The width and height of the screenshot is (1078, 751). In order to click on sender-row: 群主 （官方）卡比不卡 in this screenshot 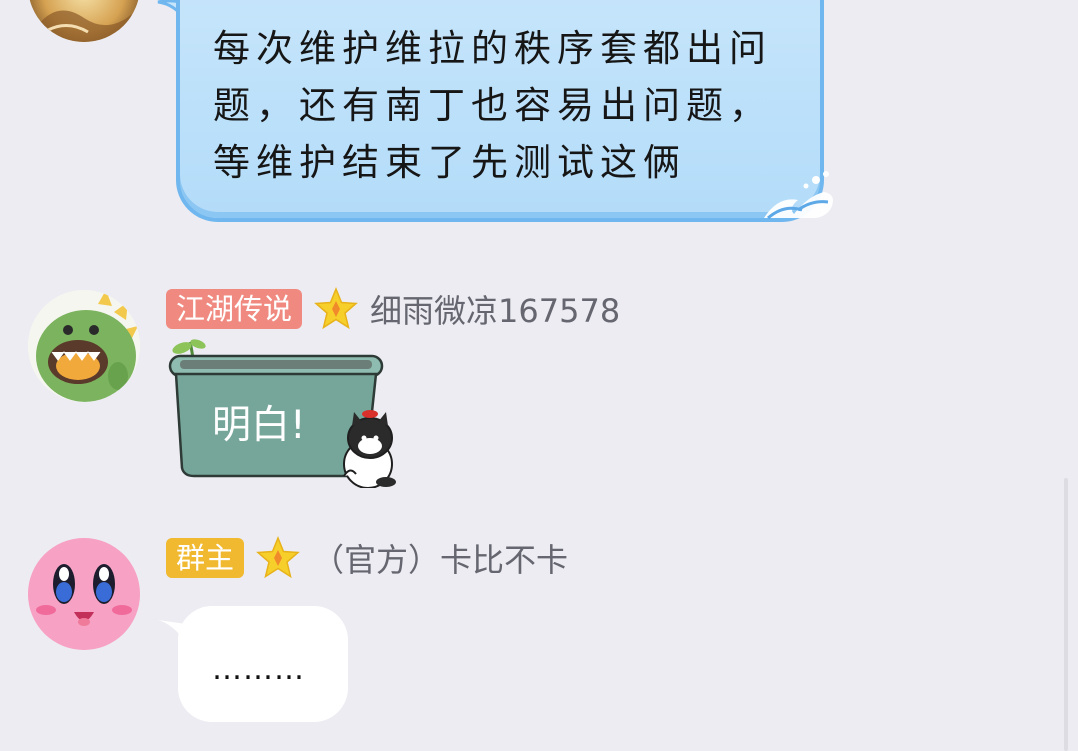, I will do `click(367, 558)`.